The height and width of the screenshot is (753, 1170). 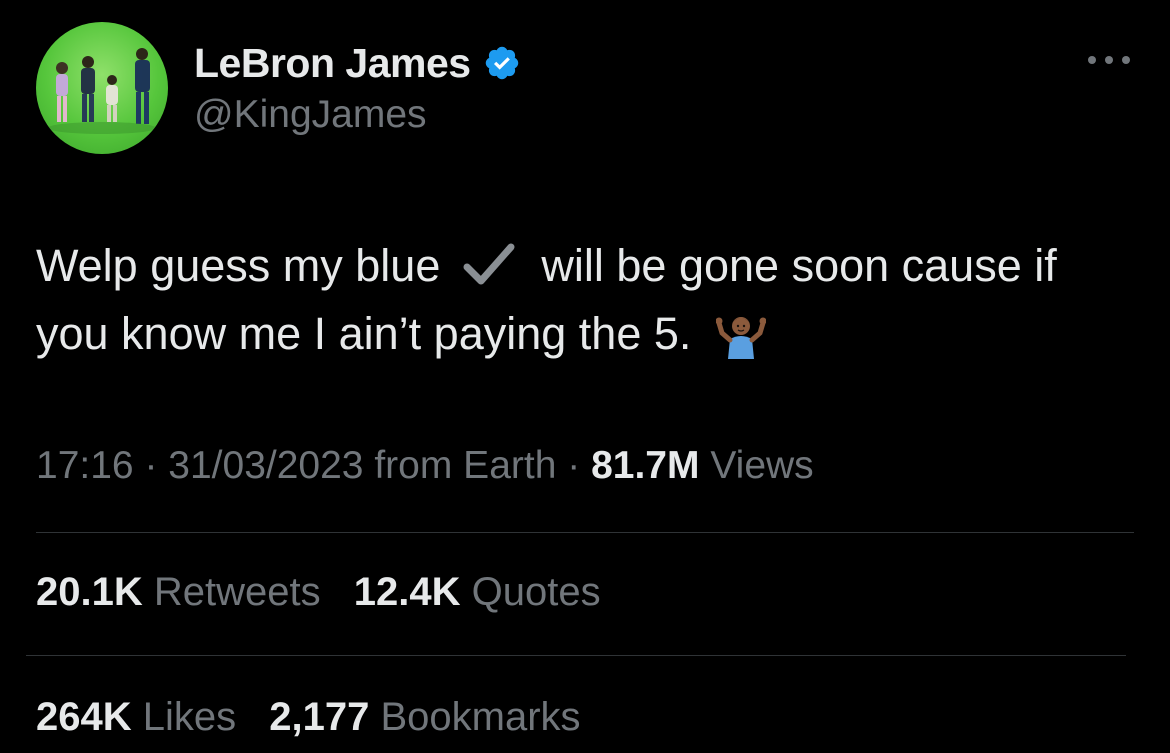 I want to click on person-shrugging-icon, so click(x=740, y=338).